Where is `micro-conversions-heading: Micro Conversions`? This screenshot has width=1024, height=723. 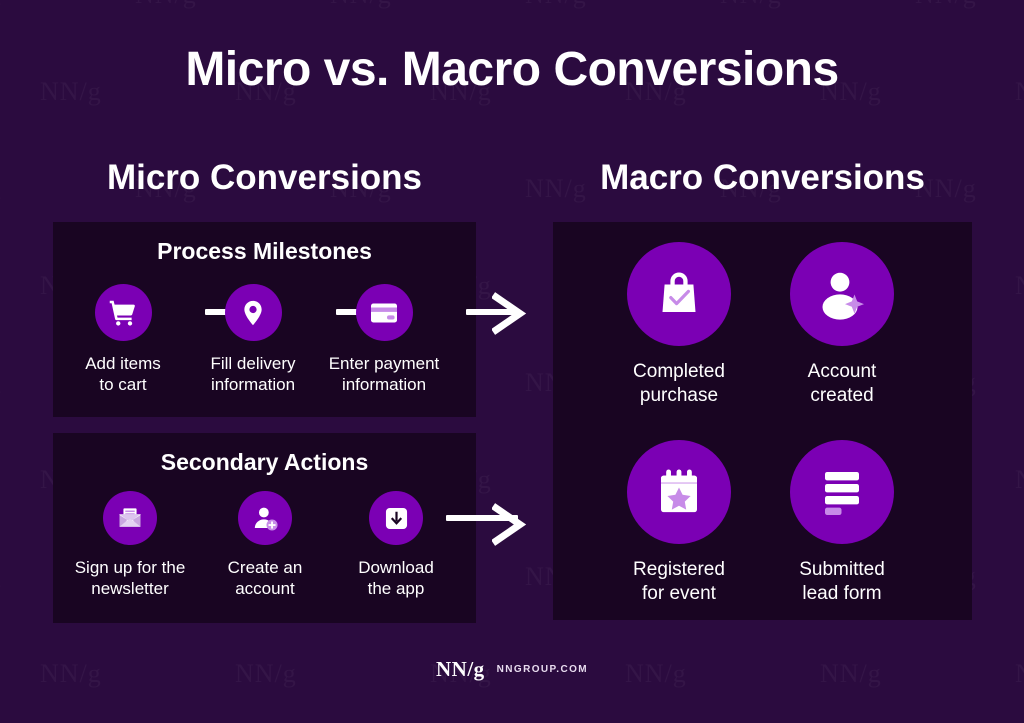
micro-conversions-heading: Micro Conversions is located at coordinates (264, 177).